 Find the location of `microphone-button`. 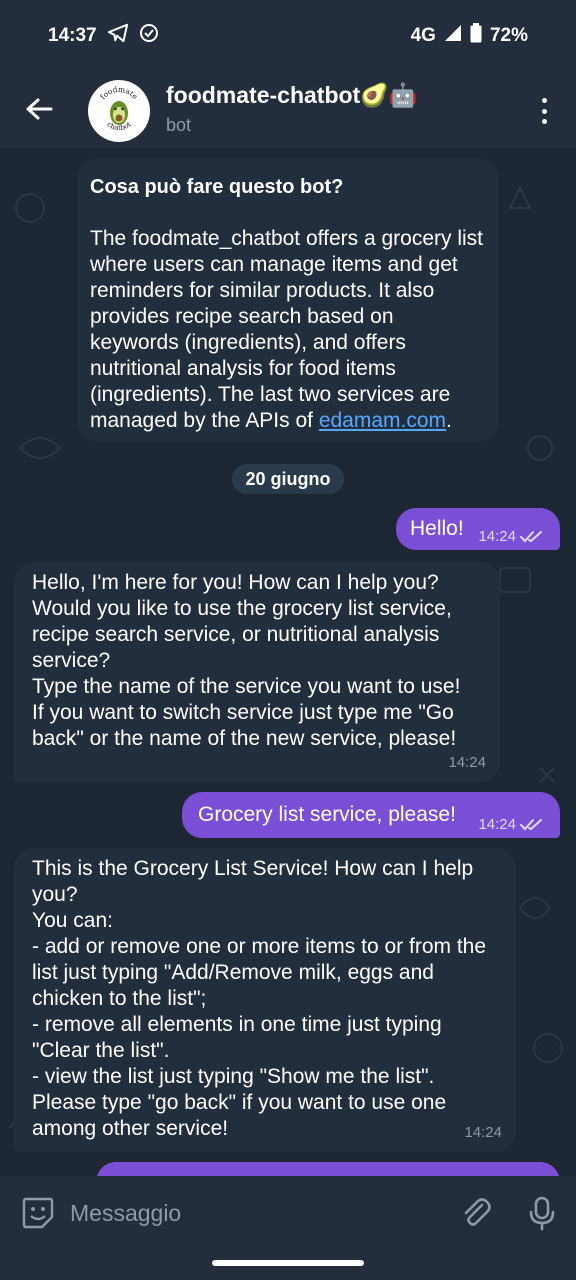

microphone-button is located at coordinates (542, 1213).